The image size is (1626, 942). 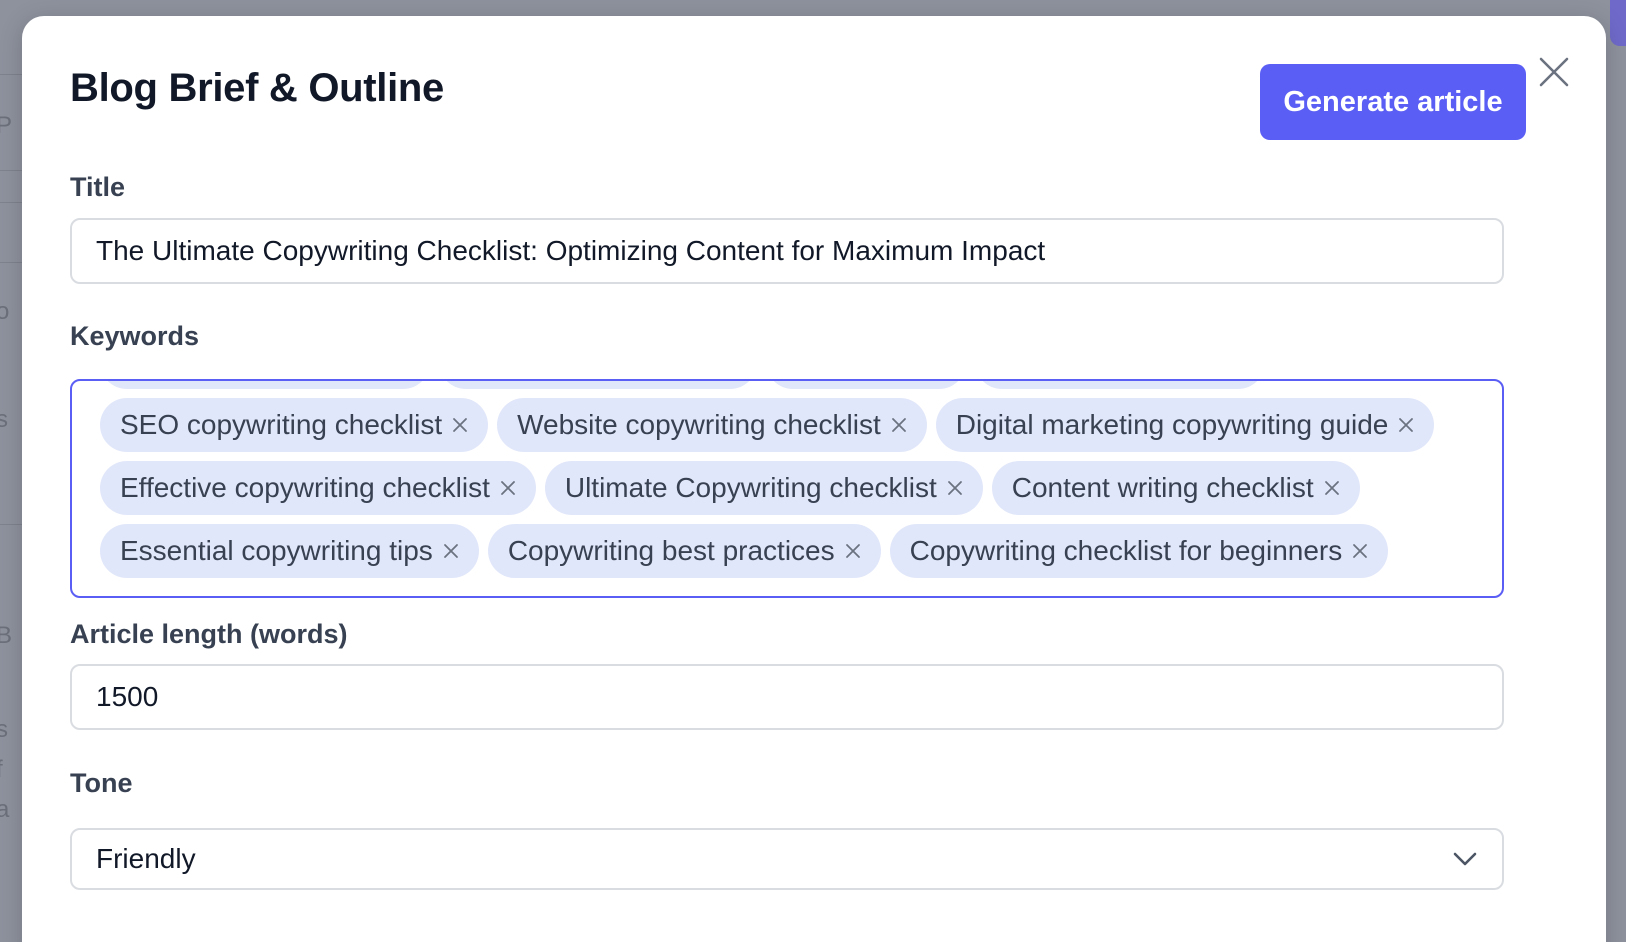 I want to click on keyword-tag: Ultimate Copywriting checklist, so click(x=763, y=488).